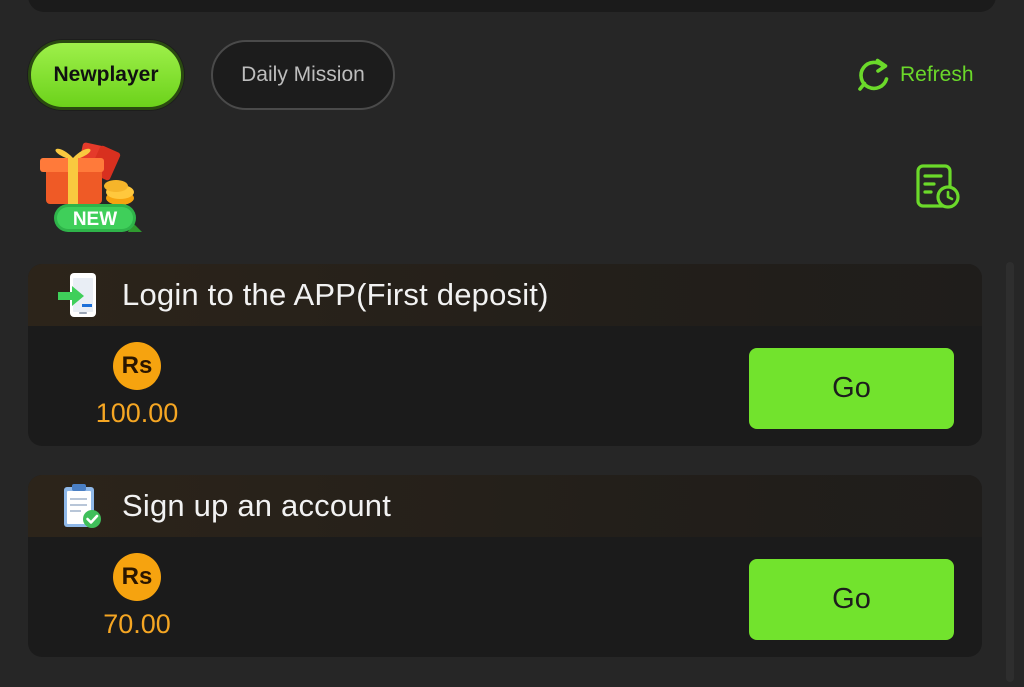  Describe the element at coordinates (303, 75) in the screenshot. I see `tab-daily-mission: Daily Mission` at that location.